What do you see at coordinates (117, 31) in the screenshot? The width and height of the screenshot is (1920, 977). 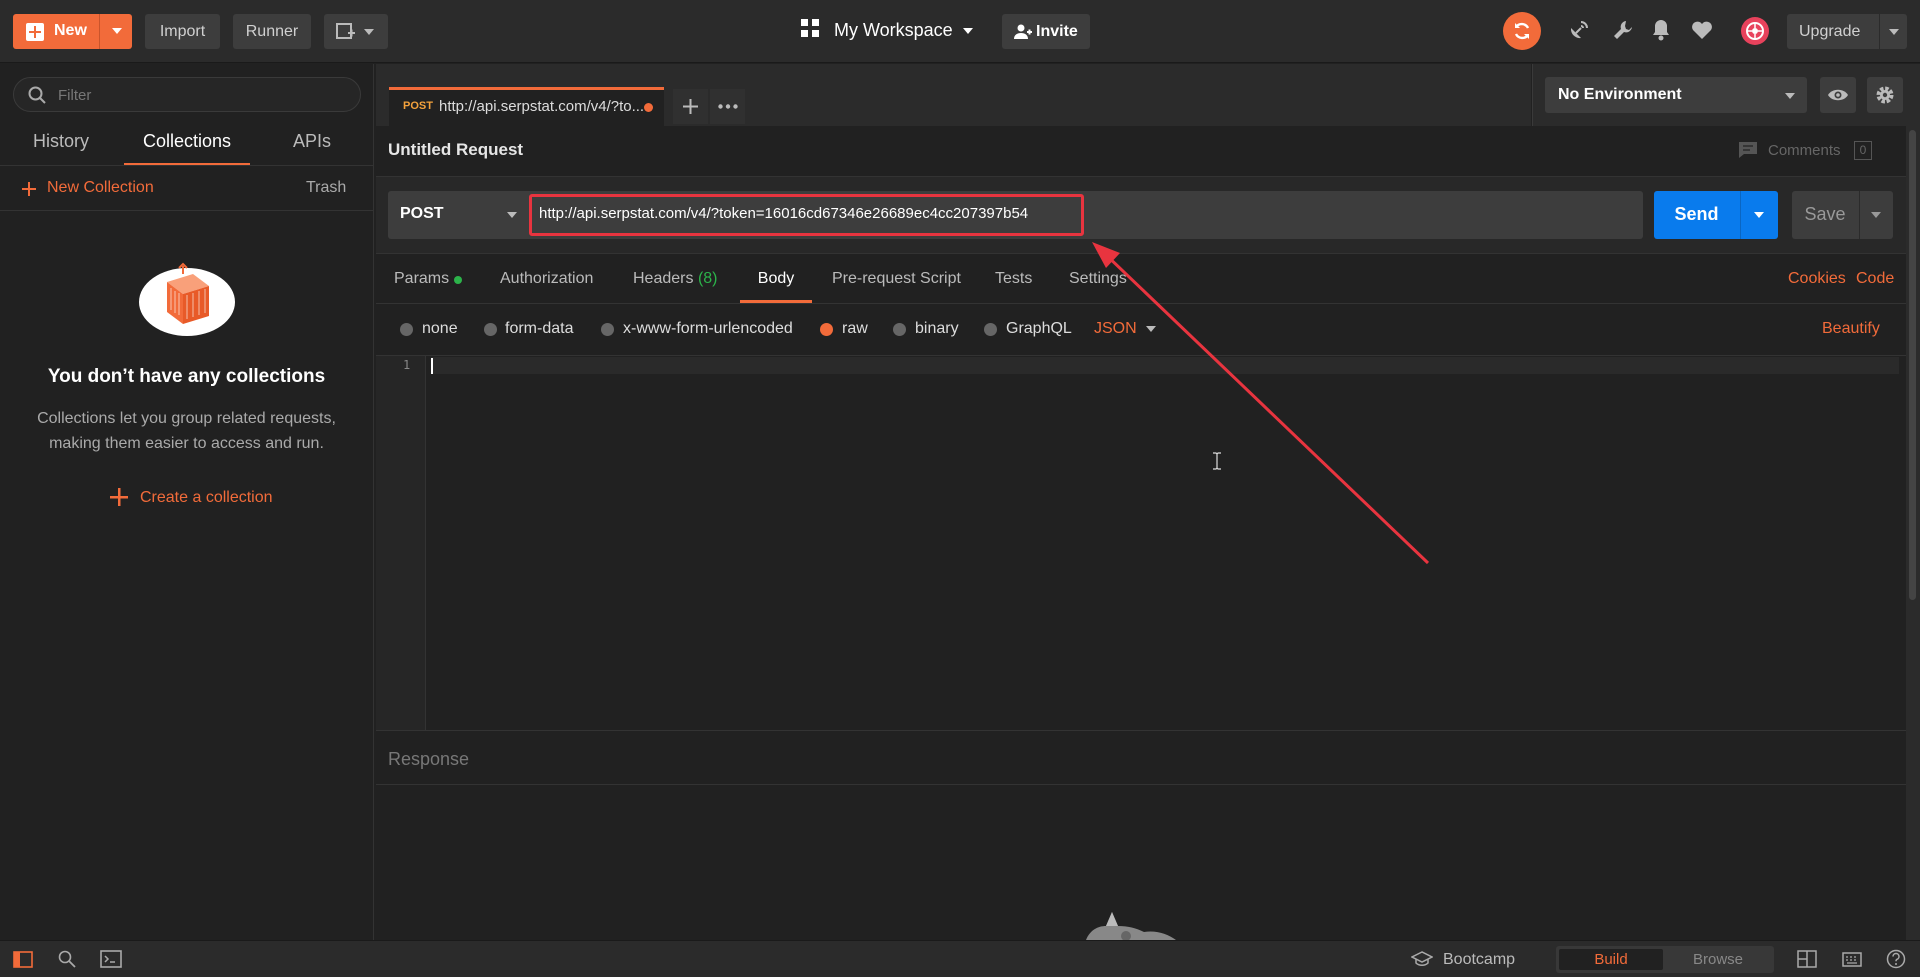 I see `new-dropdown-icon` at bounding box center [117, 31].